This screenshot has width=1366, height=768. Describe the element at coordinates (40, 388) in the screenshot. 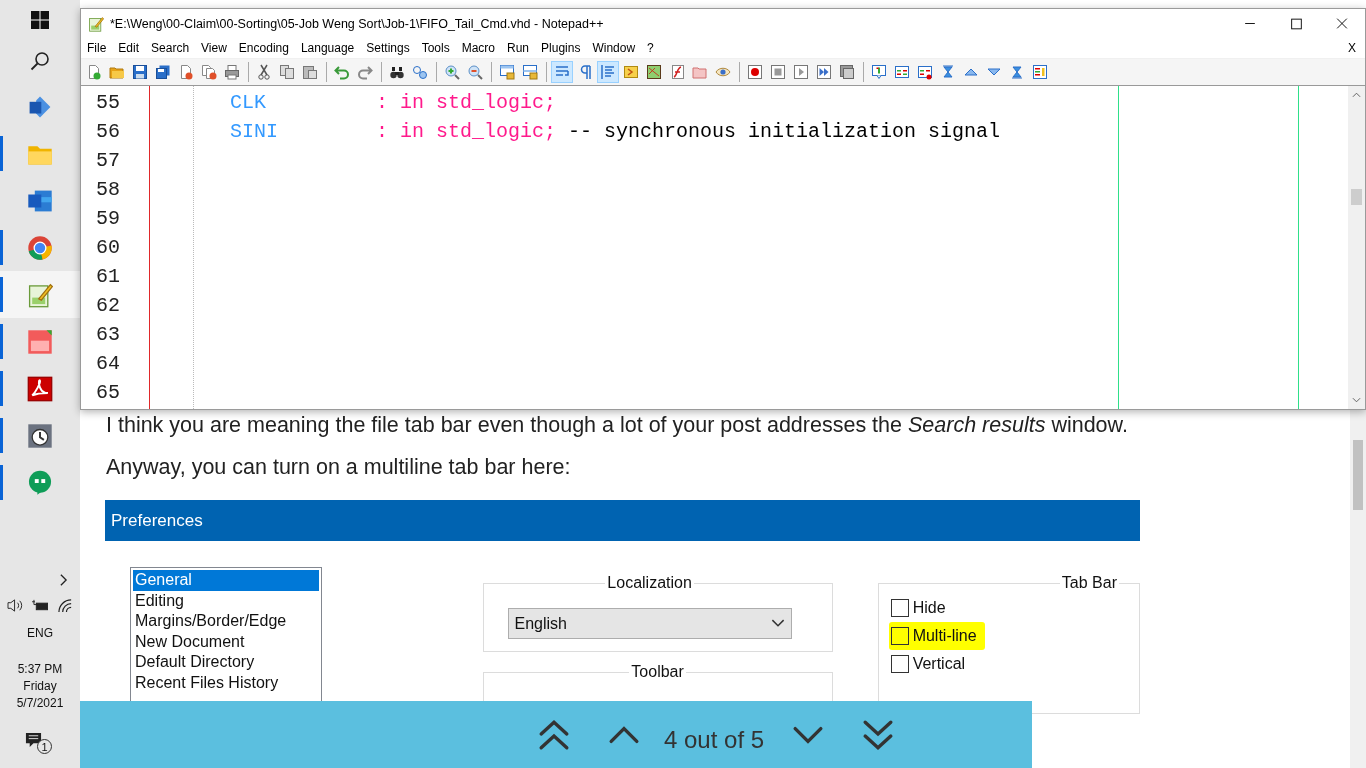

I see `swirl-icon` at that location.